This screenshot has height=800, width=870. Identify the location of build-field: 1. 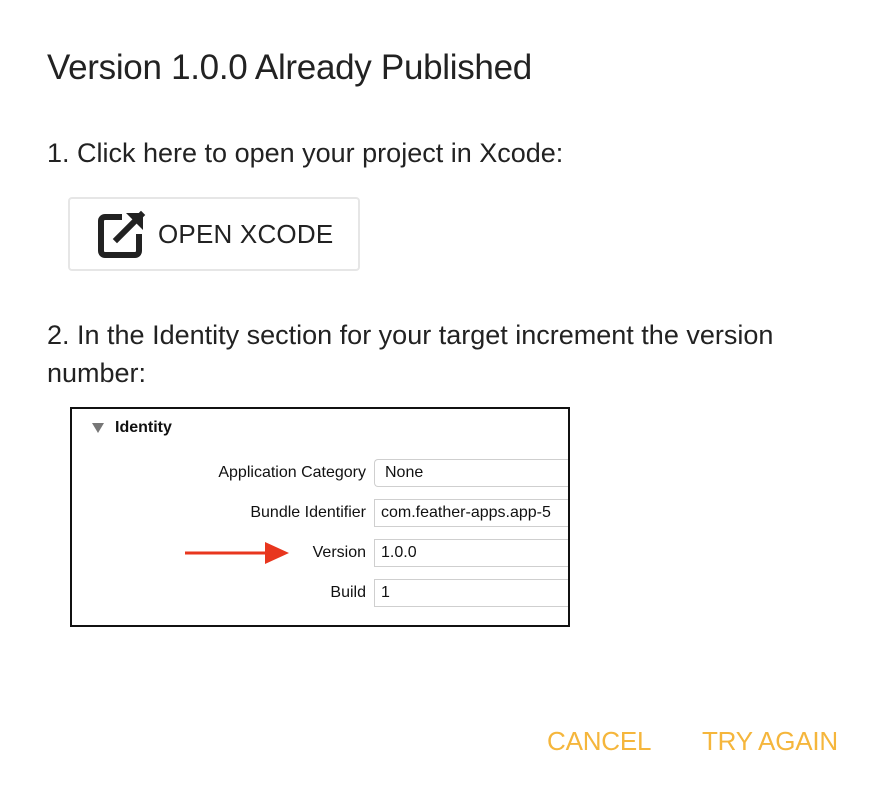
(471, 593).